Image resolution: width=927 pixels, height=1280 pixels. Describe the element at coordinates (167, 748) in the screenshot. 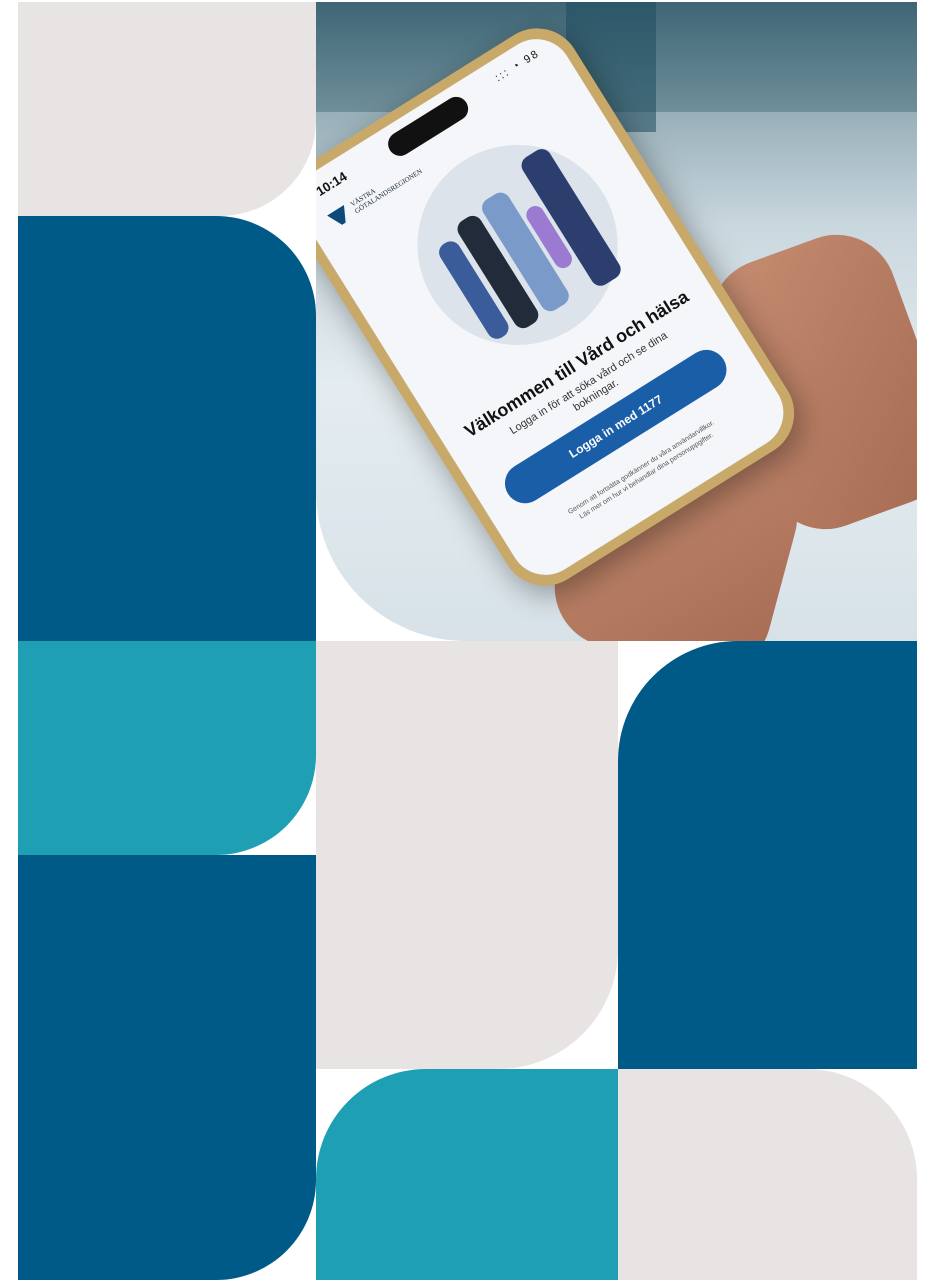

I see `tile-teal-left` at that location.